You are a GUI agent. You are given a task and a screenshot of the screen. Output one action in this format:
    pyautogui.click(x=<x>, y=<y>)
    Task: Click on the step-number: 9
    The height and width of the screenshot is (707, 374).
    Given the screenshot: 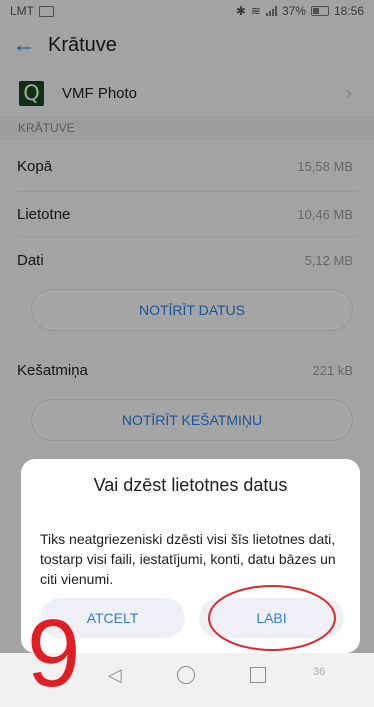 What is the action you would take?
    pyautogui.click(x=54, y=653)
    